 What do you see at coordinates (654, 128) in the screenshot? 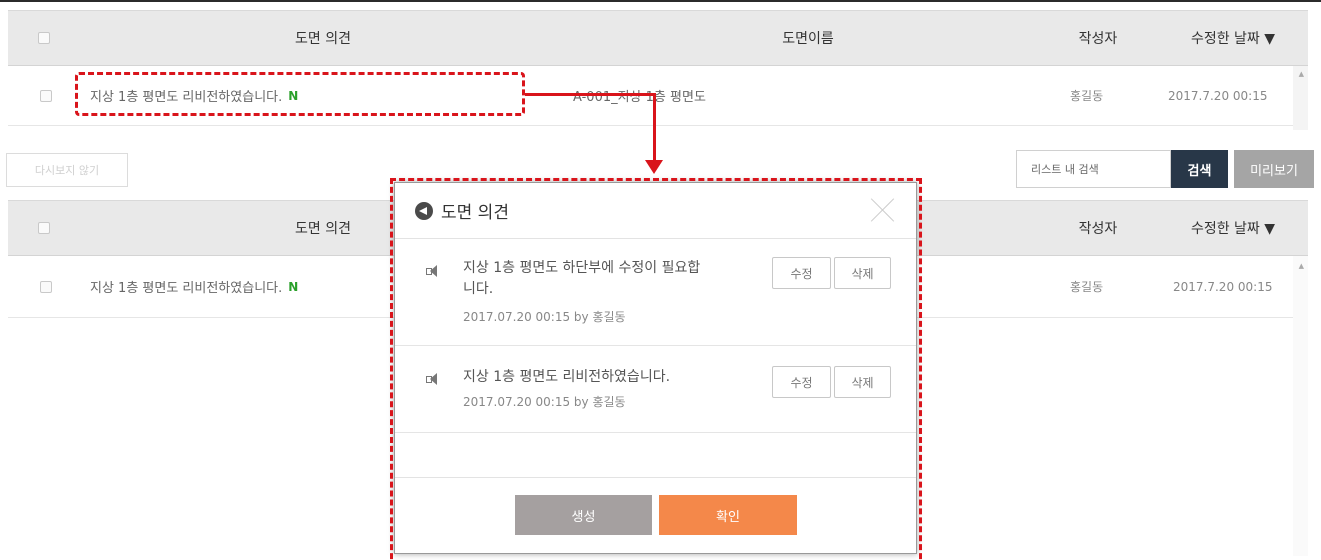
I see `annotation-arrow-vertical` at bounding box center [654, 128].